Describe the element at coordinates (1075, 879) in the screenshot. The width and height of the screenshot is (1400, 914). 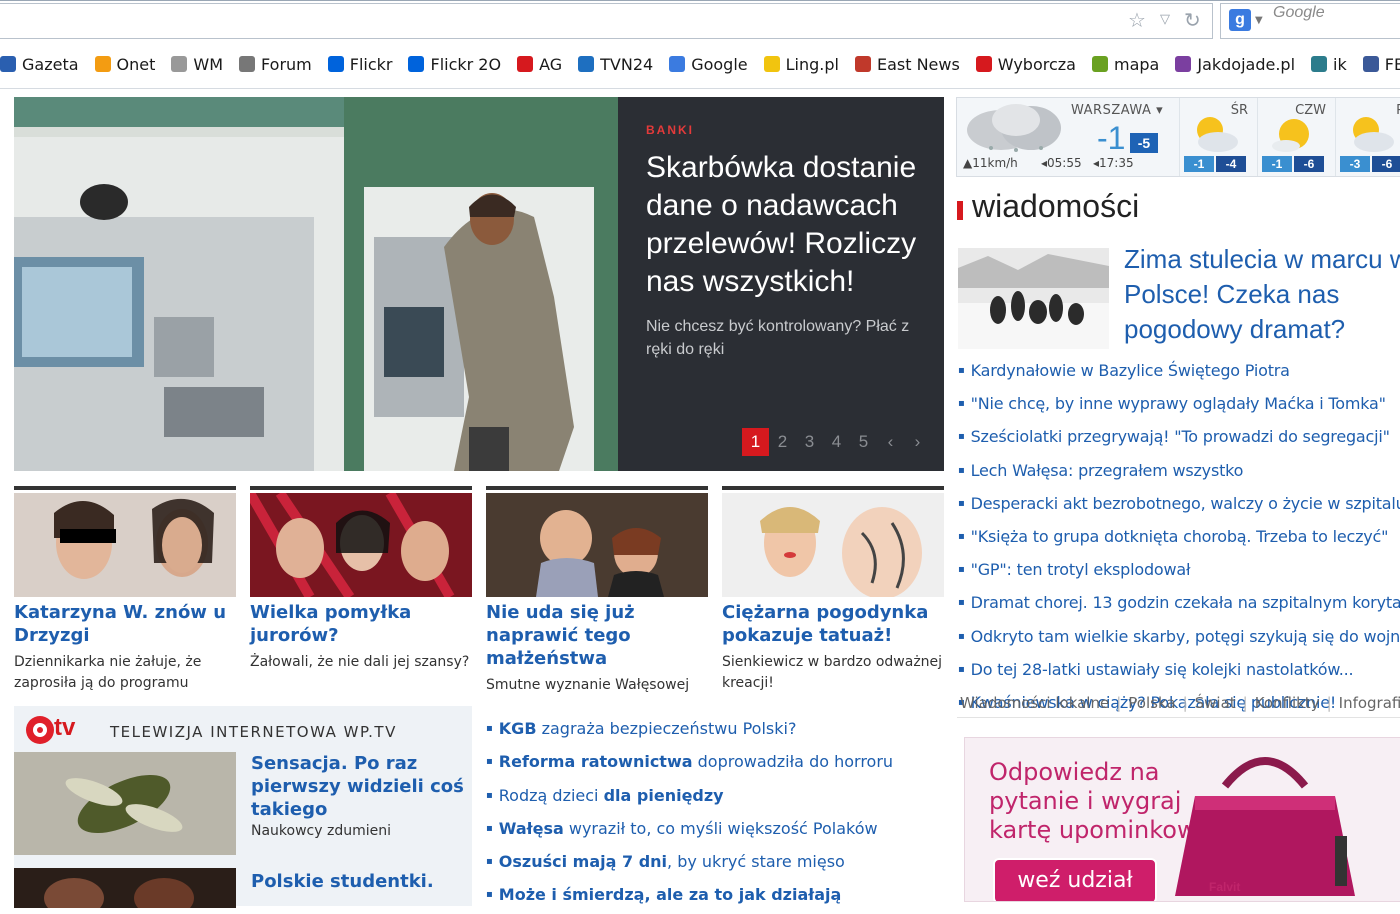
I see `ad-participate-button: weź udział` at that location.